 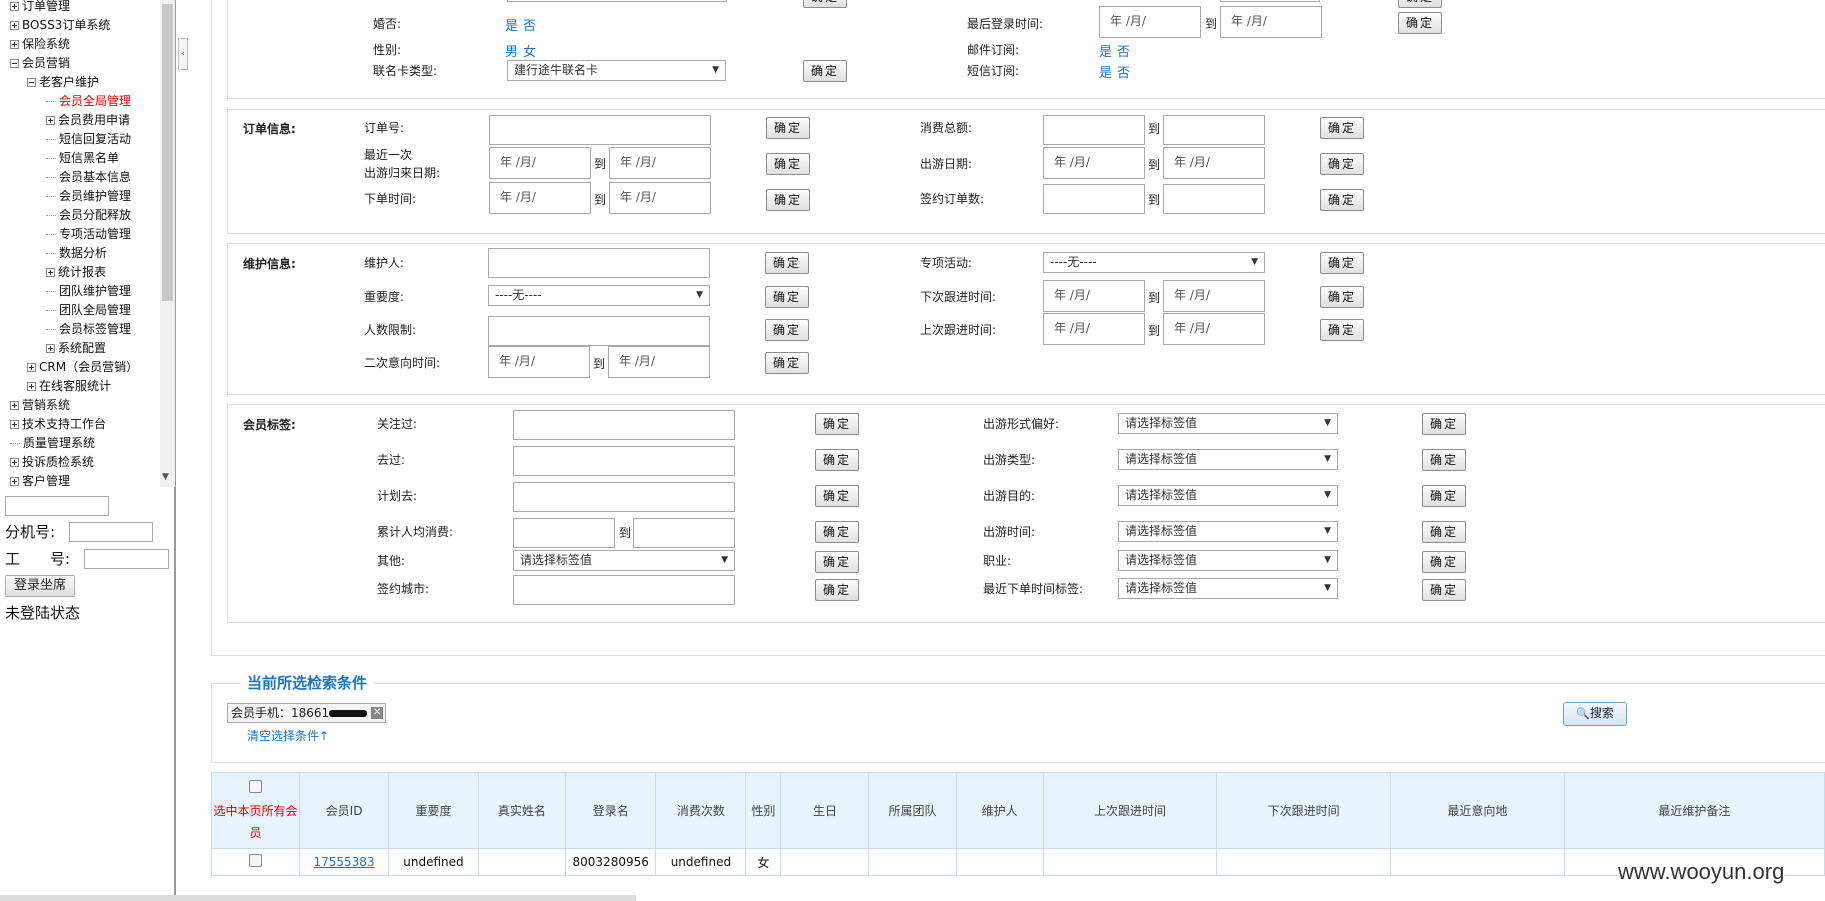 What do you see at coordinates (377, 713) in the screenshot?
I see `close-icon: ✕` at bounding box center [377, 713].